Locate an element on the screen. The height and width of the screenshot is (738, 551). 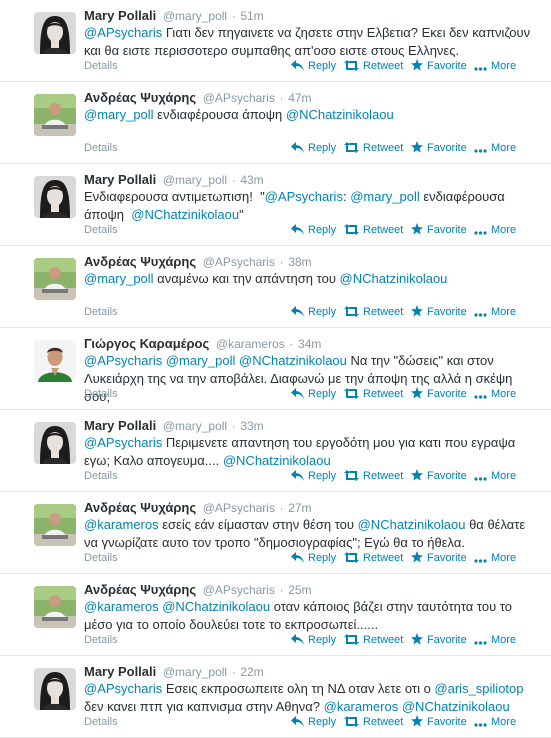
mention-link: @aris_spiliotop is located at coordinates (478, 688).